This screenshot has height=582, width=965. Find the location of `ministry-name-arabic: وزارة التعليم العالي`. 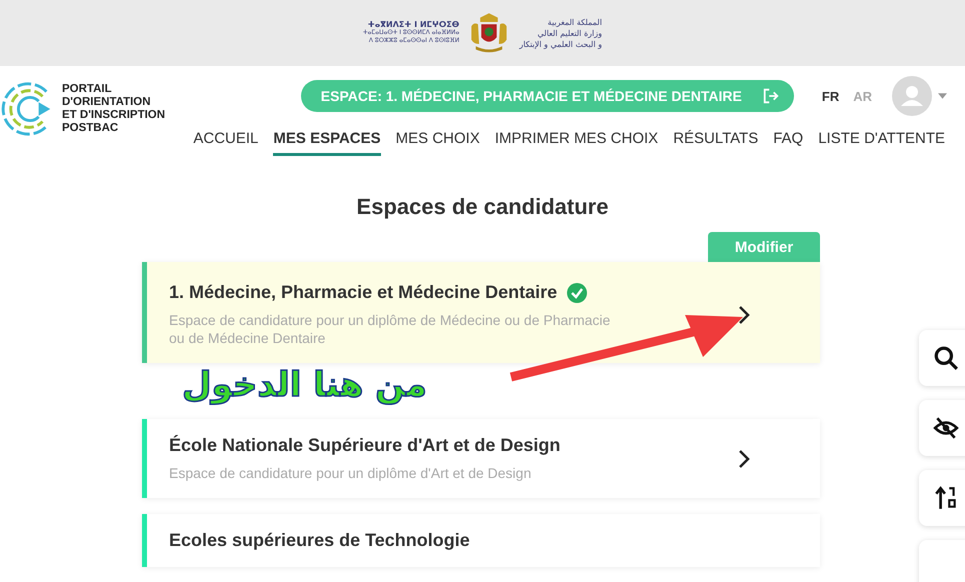

ministry-name-arabic: وزارة التعليم العالي is located at coordinates (569, 33).